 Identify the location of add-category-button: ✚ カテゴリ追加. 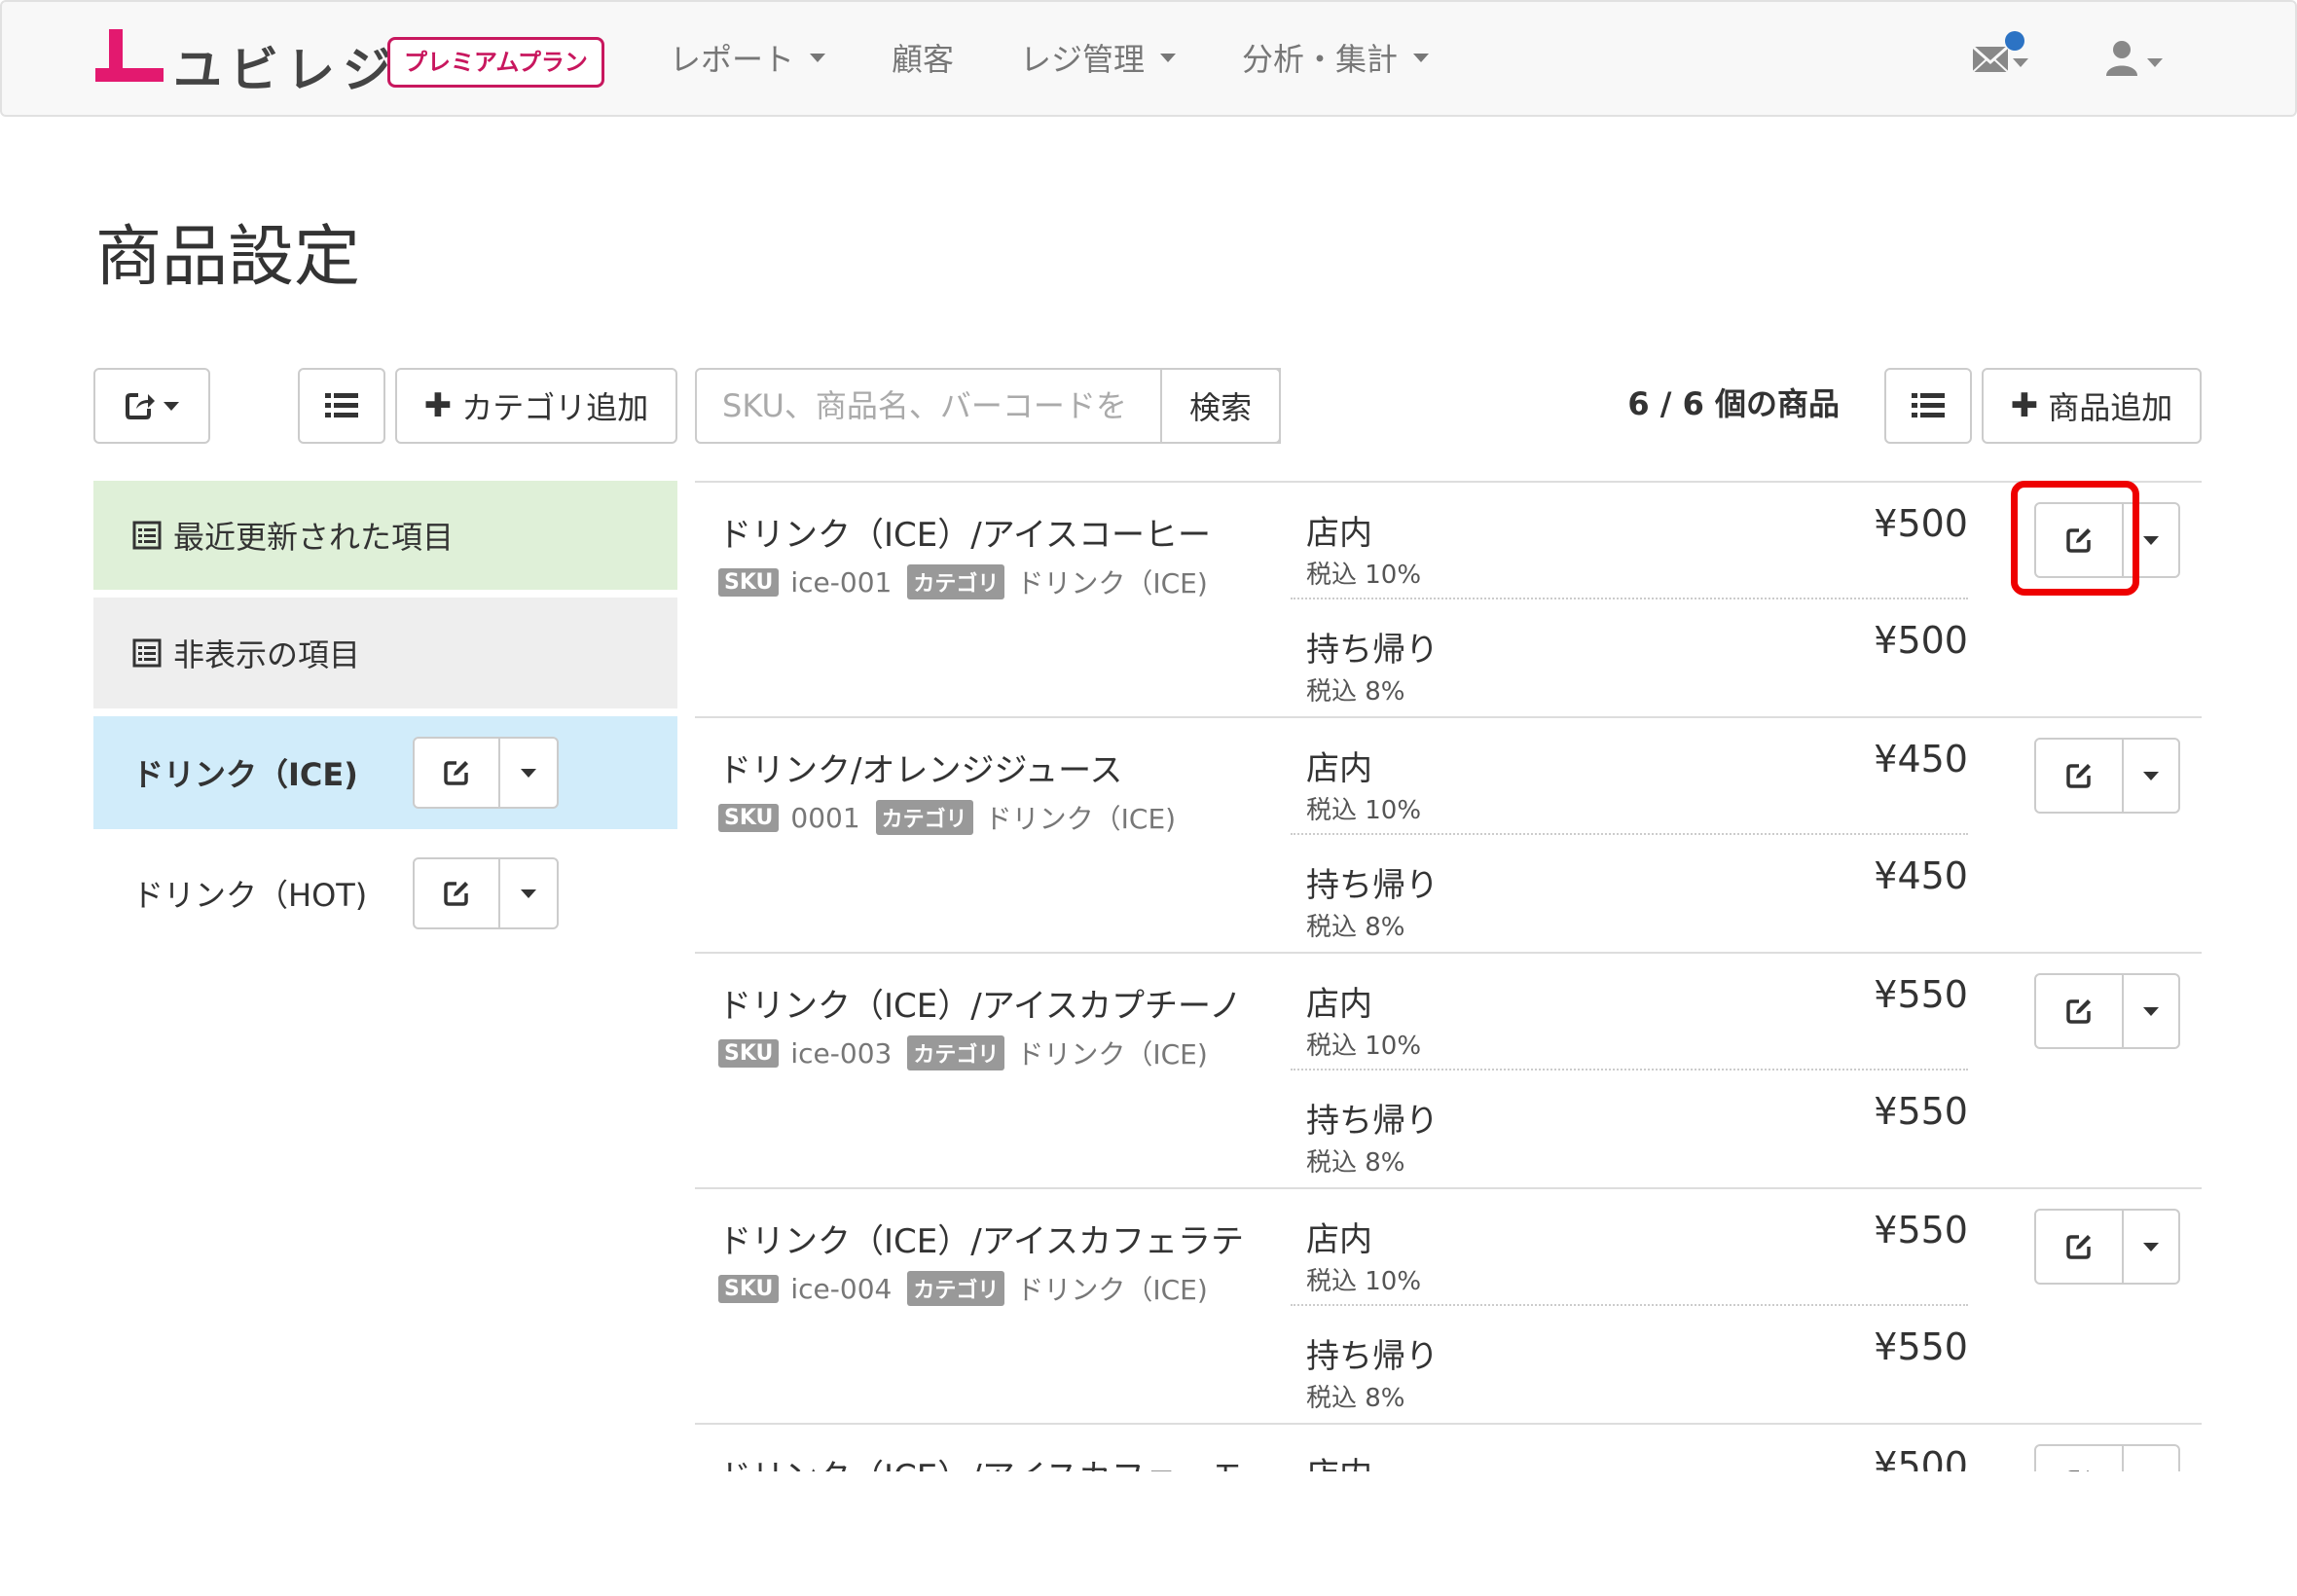
(536, 406).